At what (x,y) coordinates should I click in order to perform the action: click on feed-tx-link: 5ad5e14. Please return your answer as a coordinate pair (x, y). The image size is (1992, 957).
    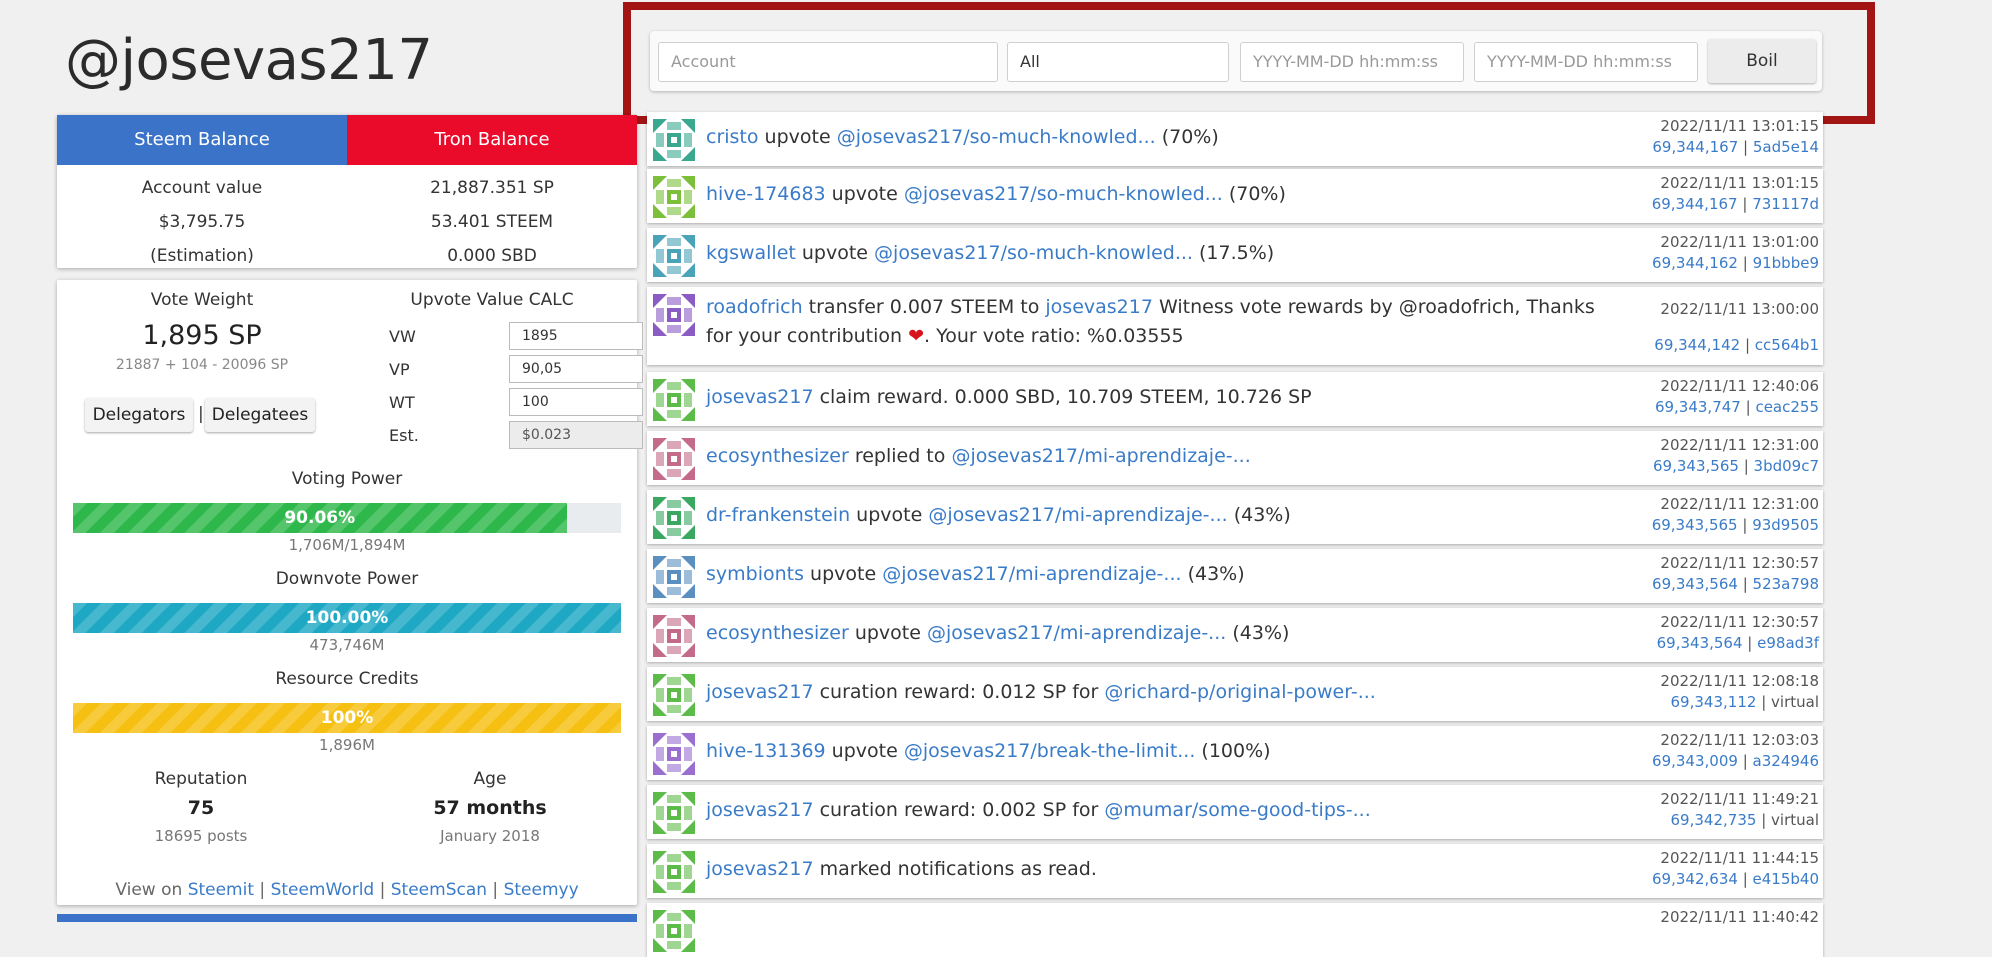
    Looking at the image, I should click on (1786, 147).